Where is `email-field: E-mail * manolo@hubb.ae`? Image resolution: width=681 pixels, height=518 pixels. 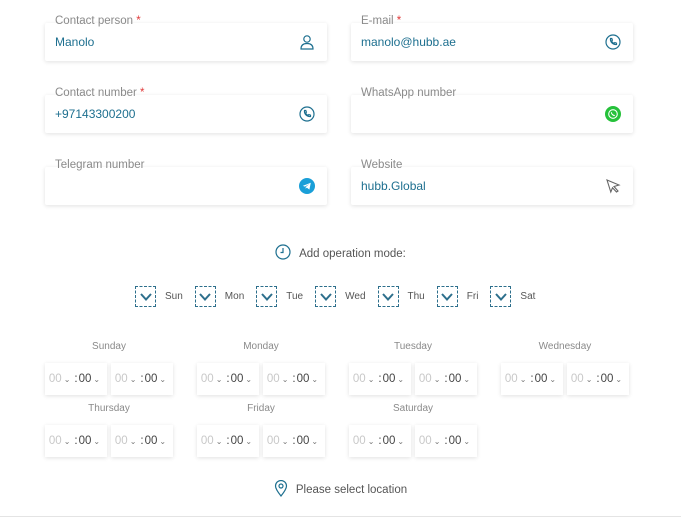 email-field: E-mail * manolo@hubb.ae is located at coordinates (492, 38).